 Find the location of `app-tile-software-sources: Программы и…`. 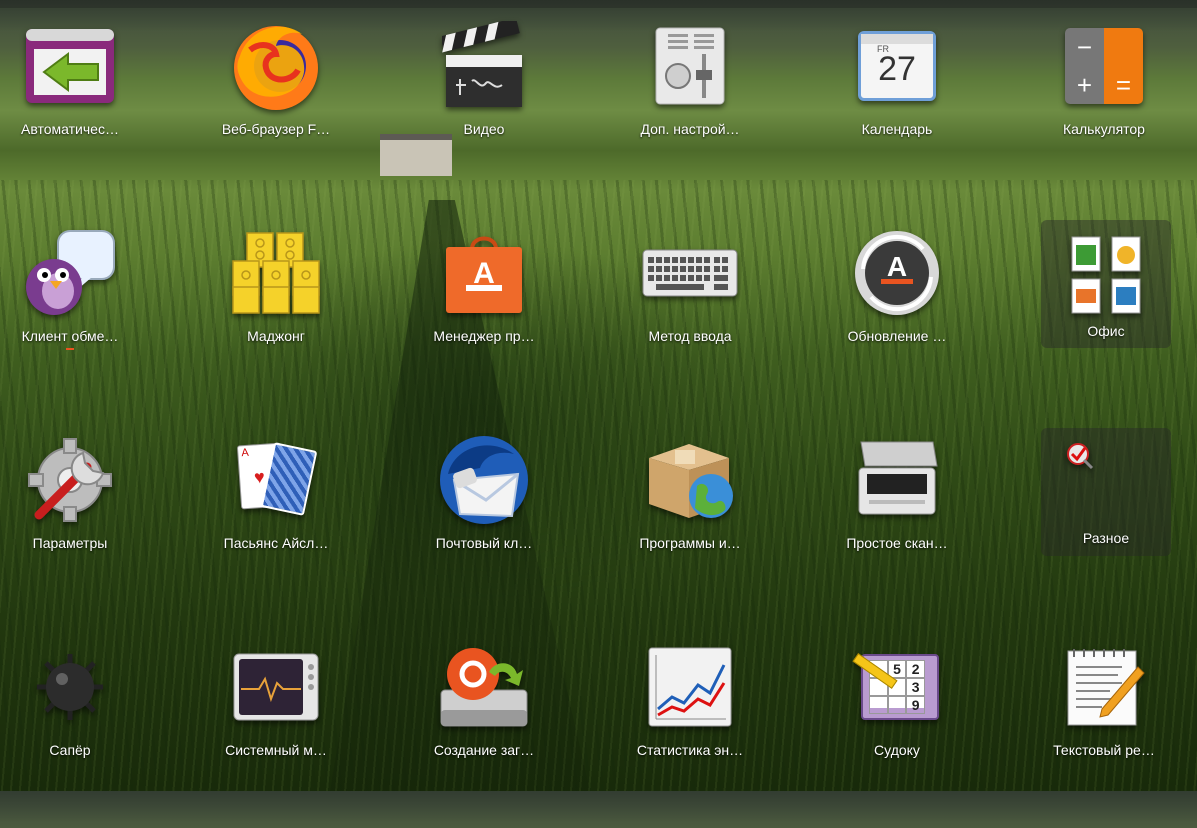

app-tile-software-sources: Программы и… is located at coordinates (690, 517).